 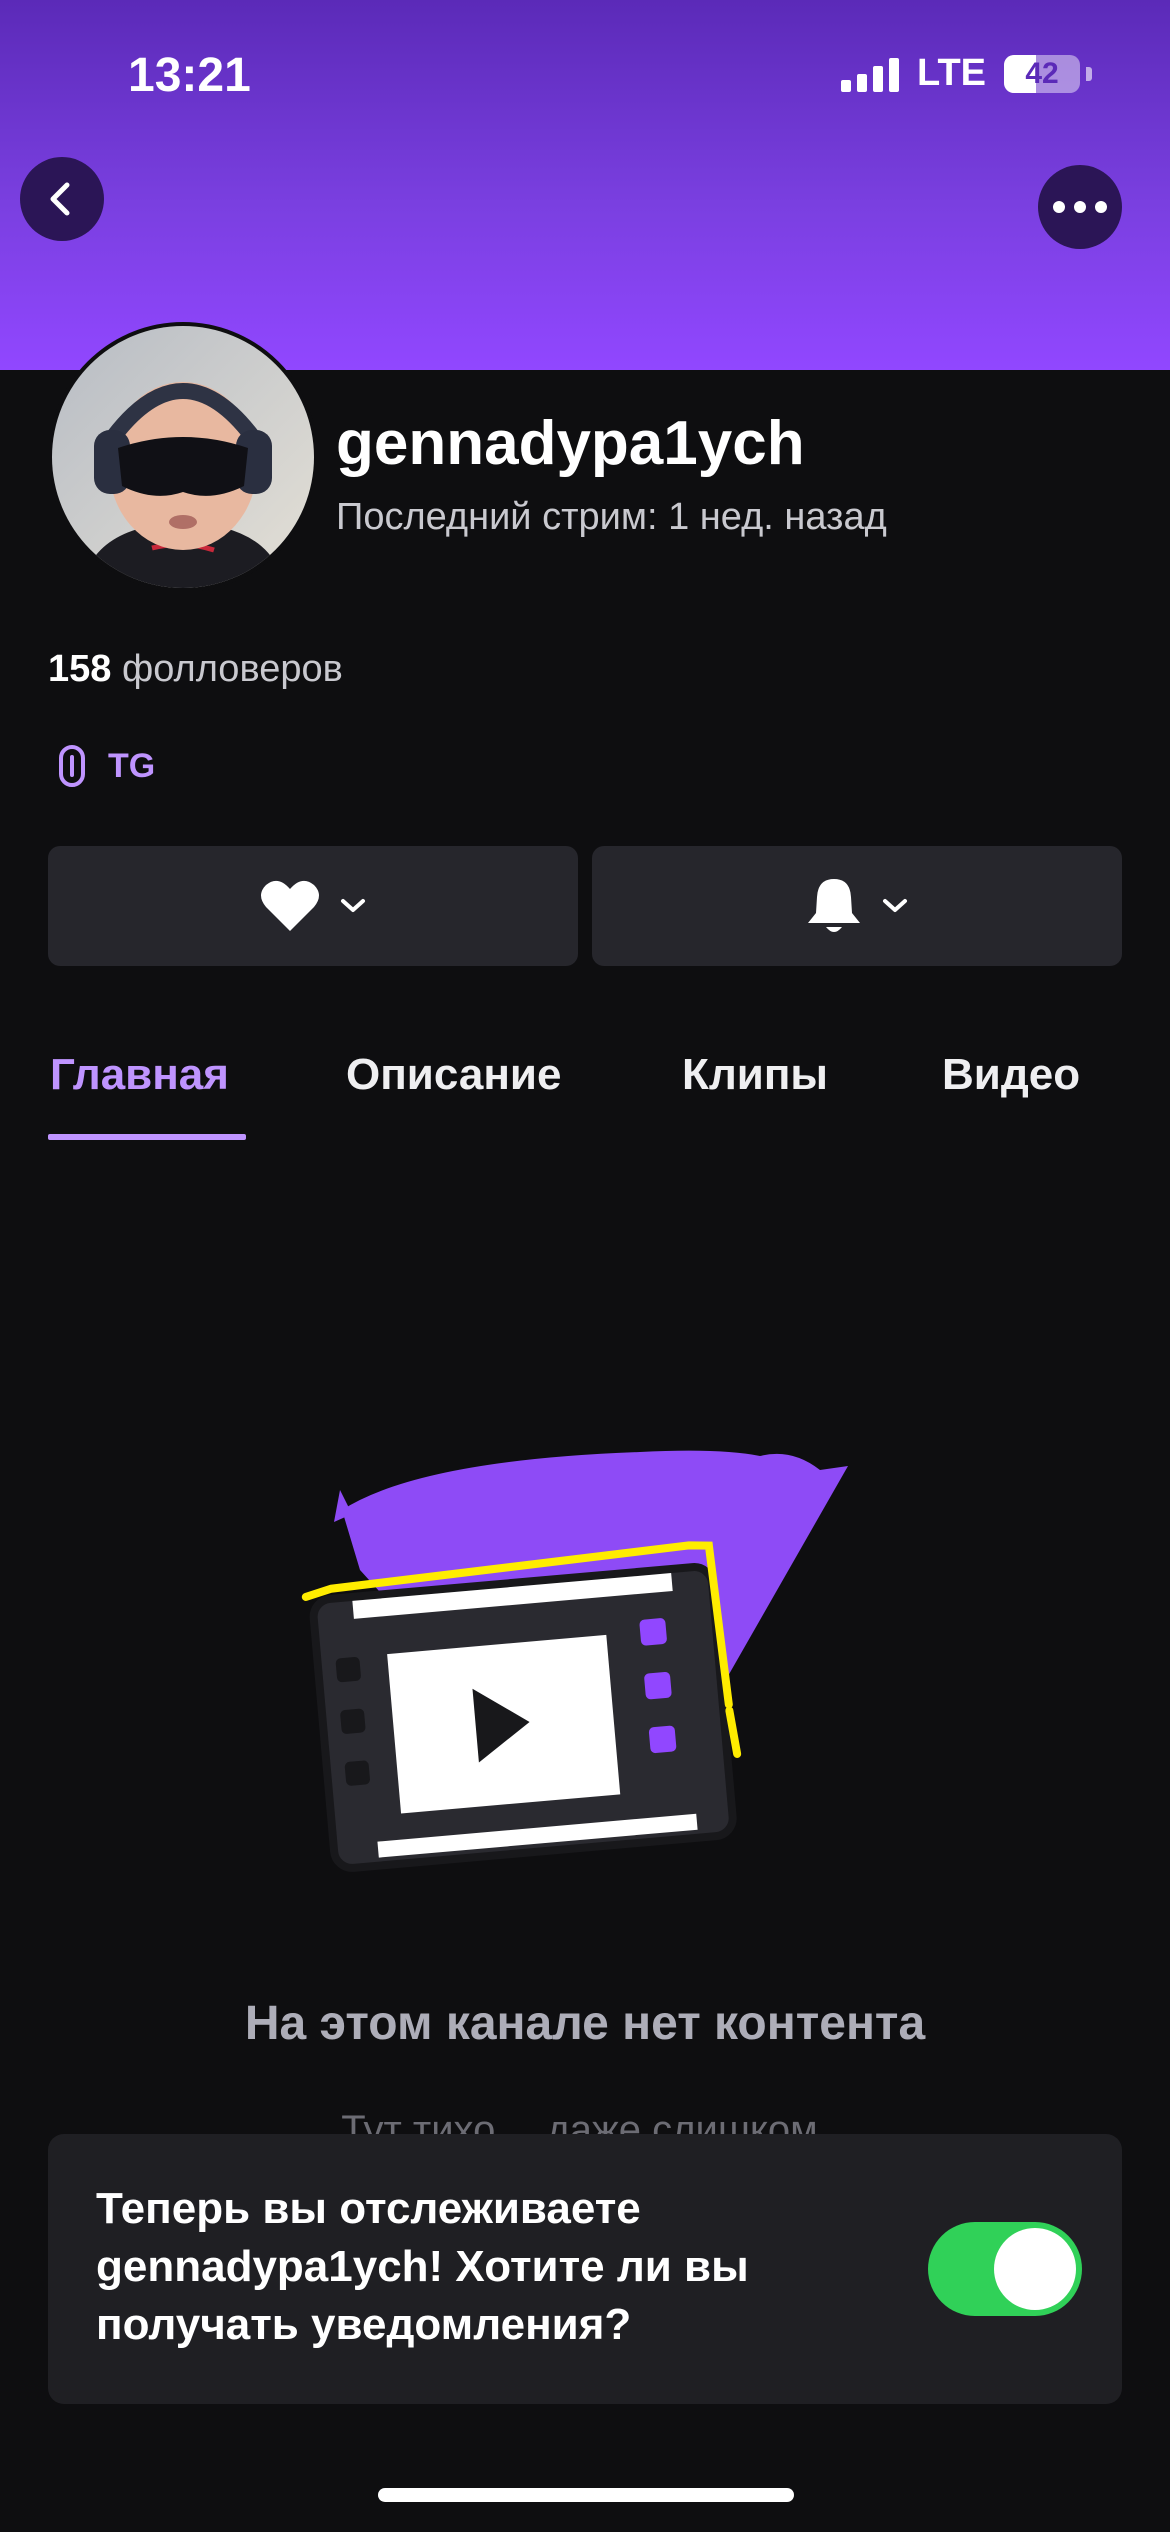 What do you see at coordinates (72, 766) in the screenshot?
I see `link-icon` at bounding box center [72, 766].